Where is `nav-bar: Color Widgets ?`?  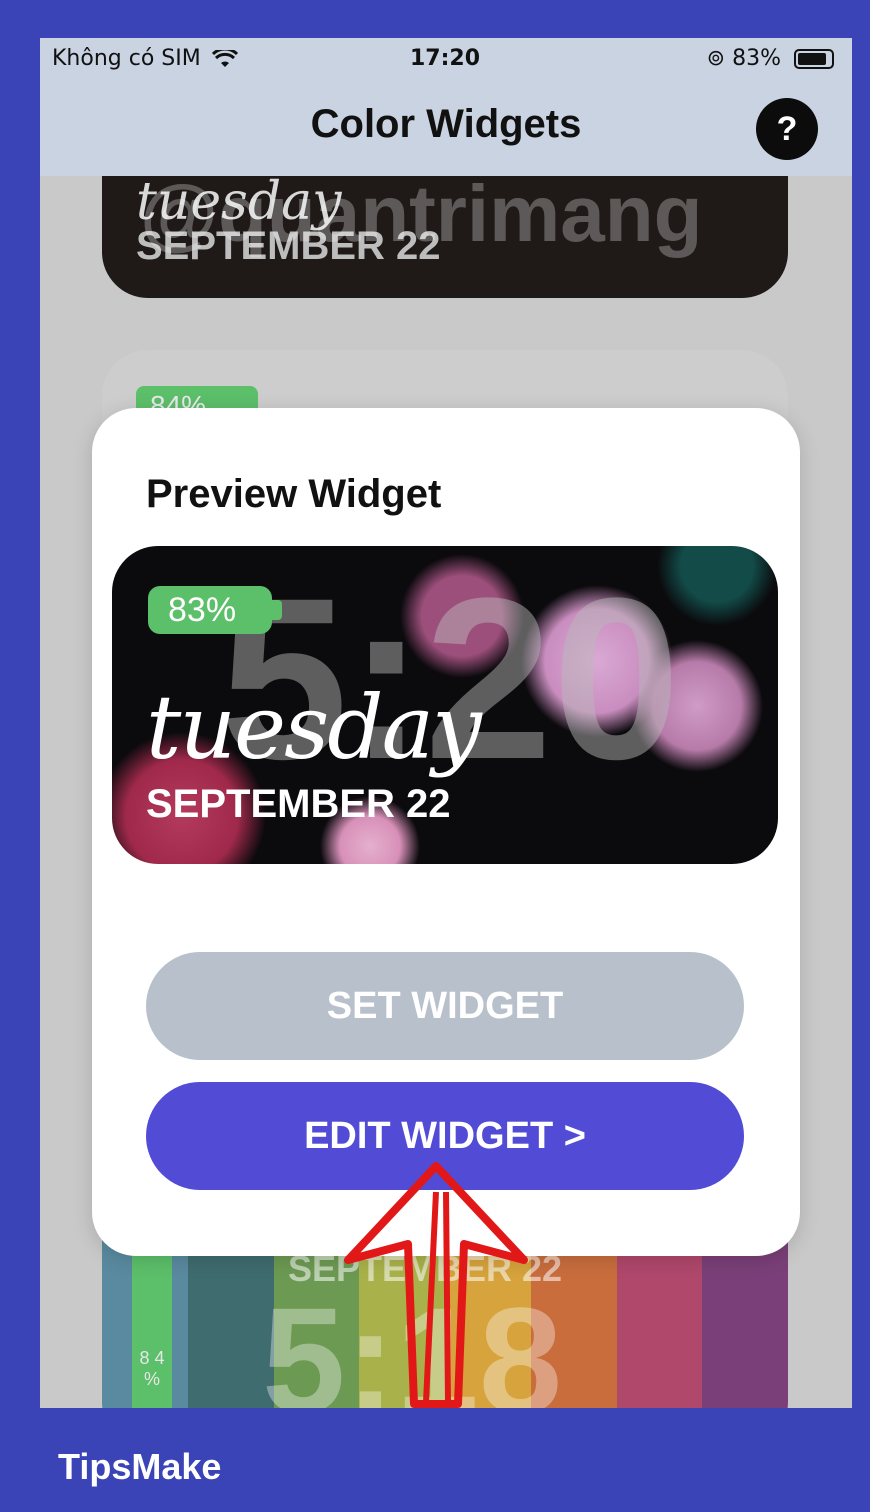 nav-bar: Color Widgets ? is located at coordinates (446, 128).